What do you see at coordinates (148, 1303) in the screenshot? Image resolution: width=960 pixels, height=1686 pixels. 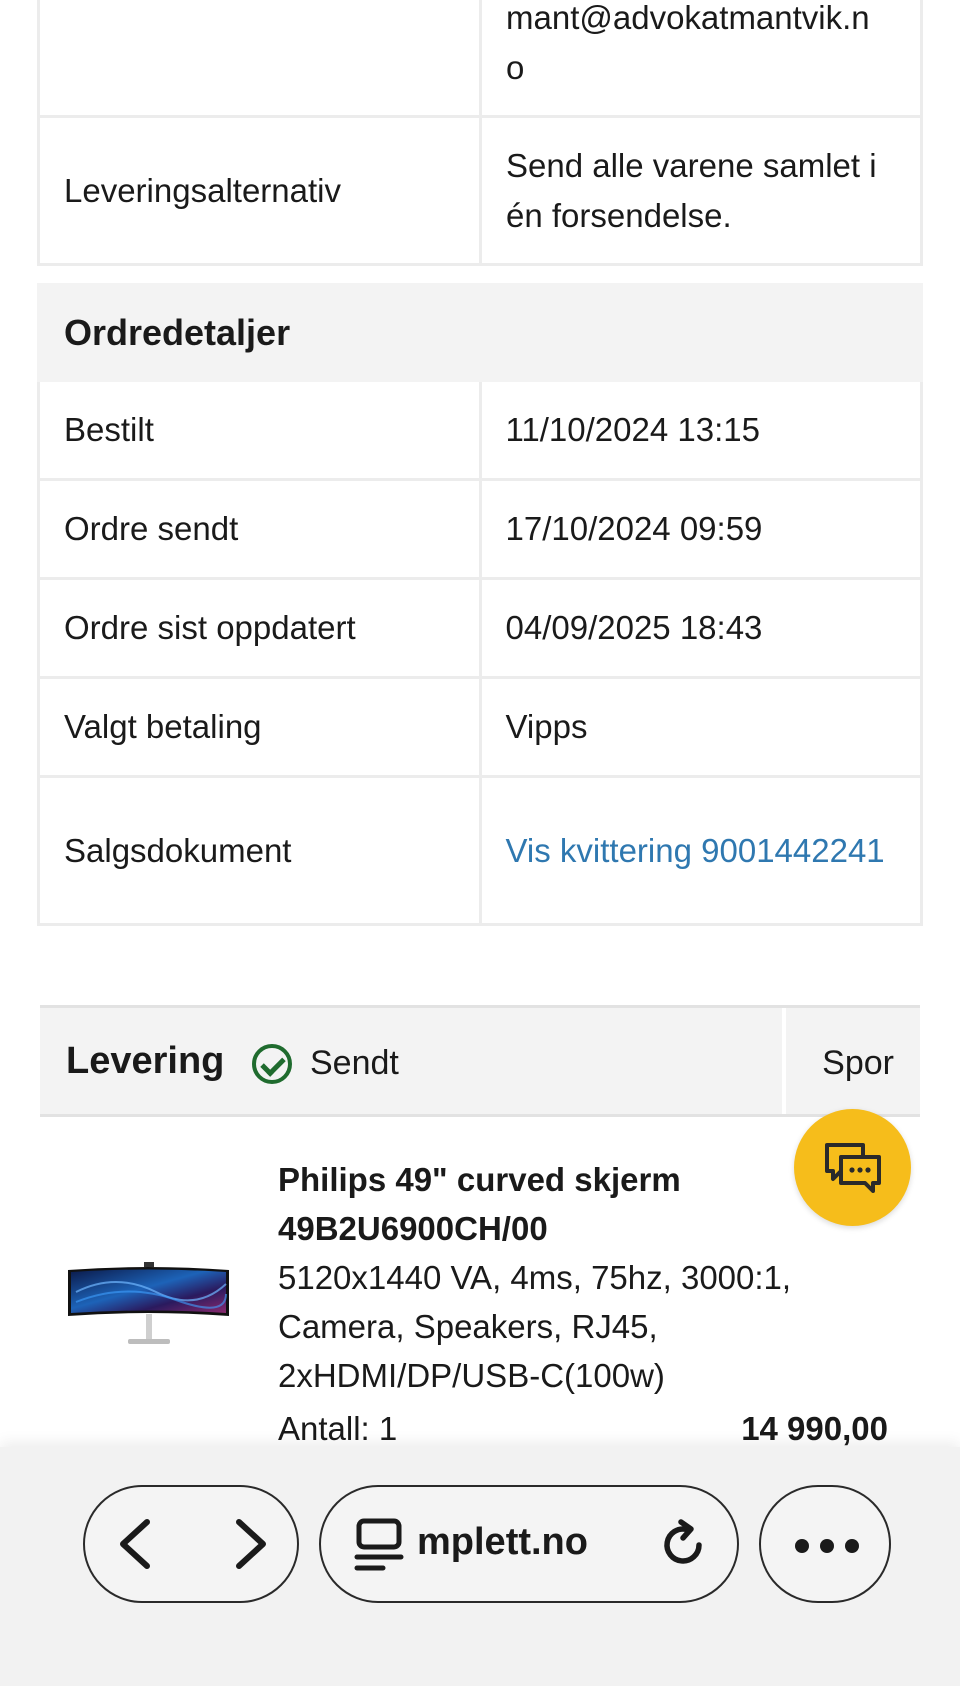 I see `product-image` at bounding box center [148, 1303].